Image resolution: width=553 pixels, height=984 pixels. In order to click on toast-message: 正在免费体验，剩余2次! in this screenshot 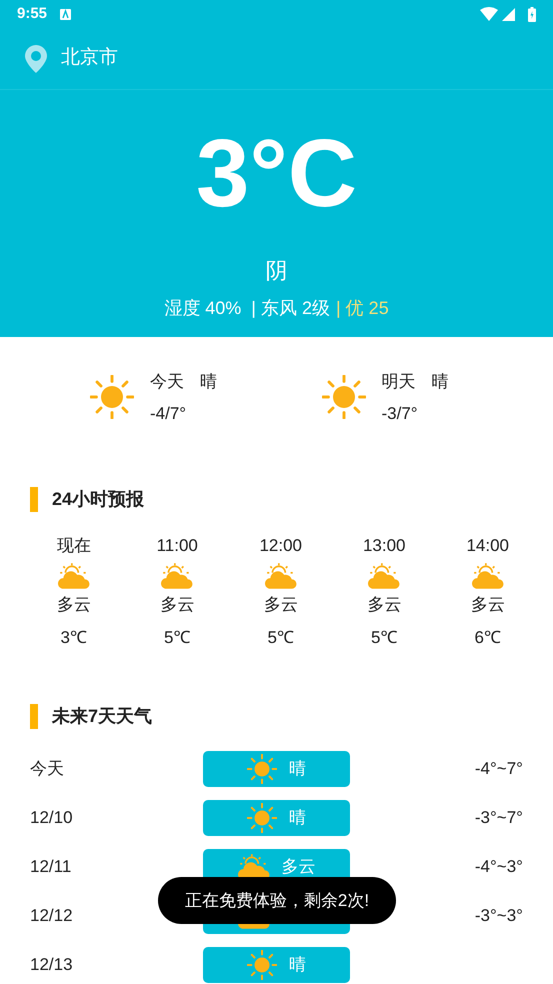, I will do `click(277, 900)`.